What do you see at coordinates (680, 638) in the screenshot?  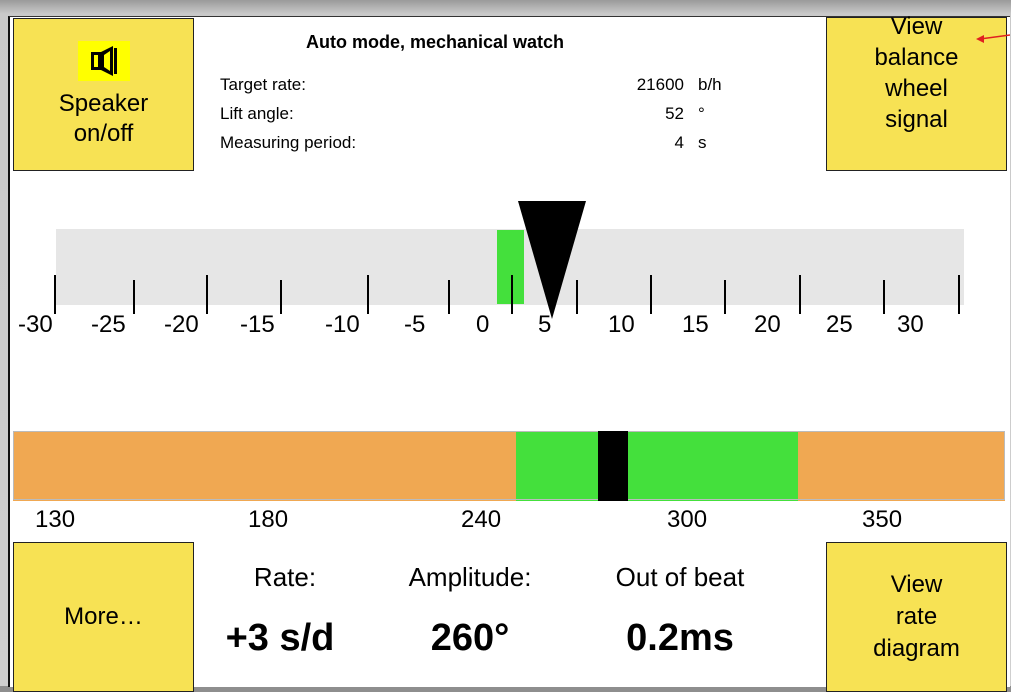 I see `out-of-beat-value: 0.2ms` at bounding box center [680, 638].